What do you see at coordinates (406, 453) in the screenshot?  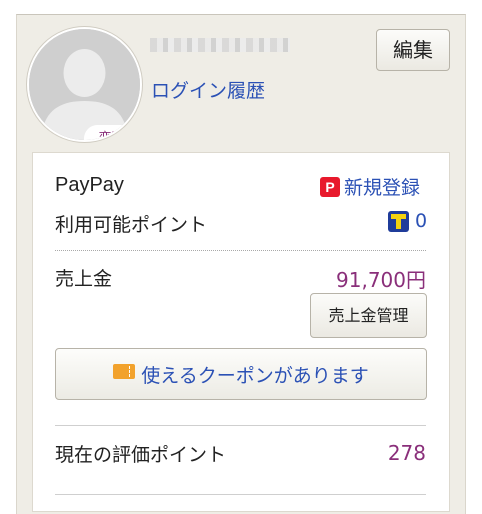 I see `evaluation-value: 278` at bounding box center [406, 453].